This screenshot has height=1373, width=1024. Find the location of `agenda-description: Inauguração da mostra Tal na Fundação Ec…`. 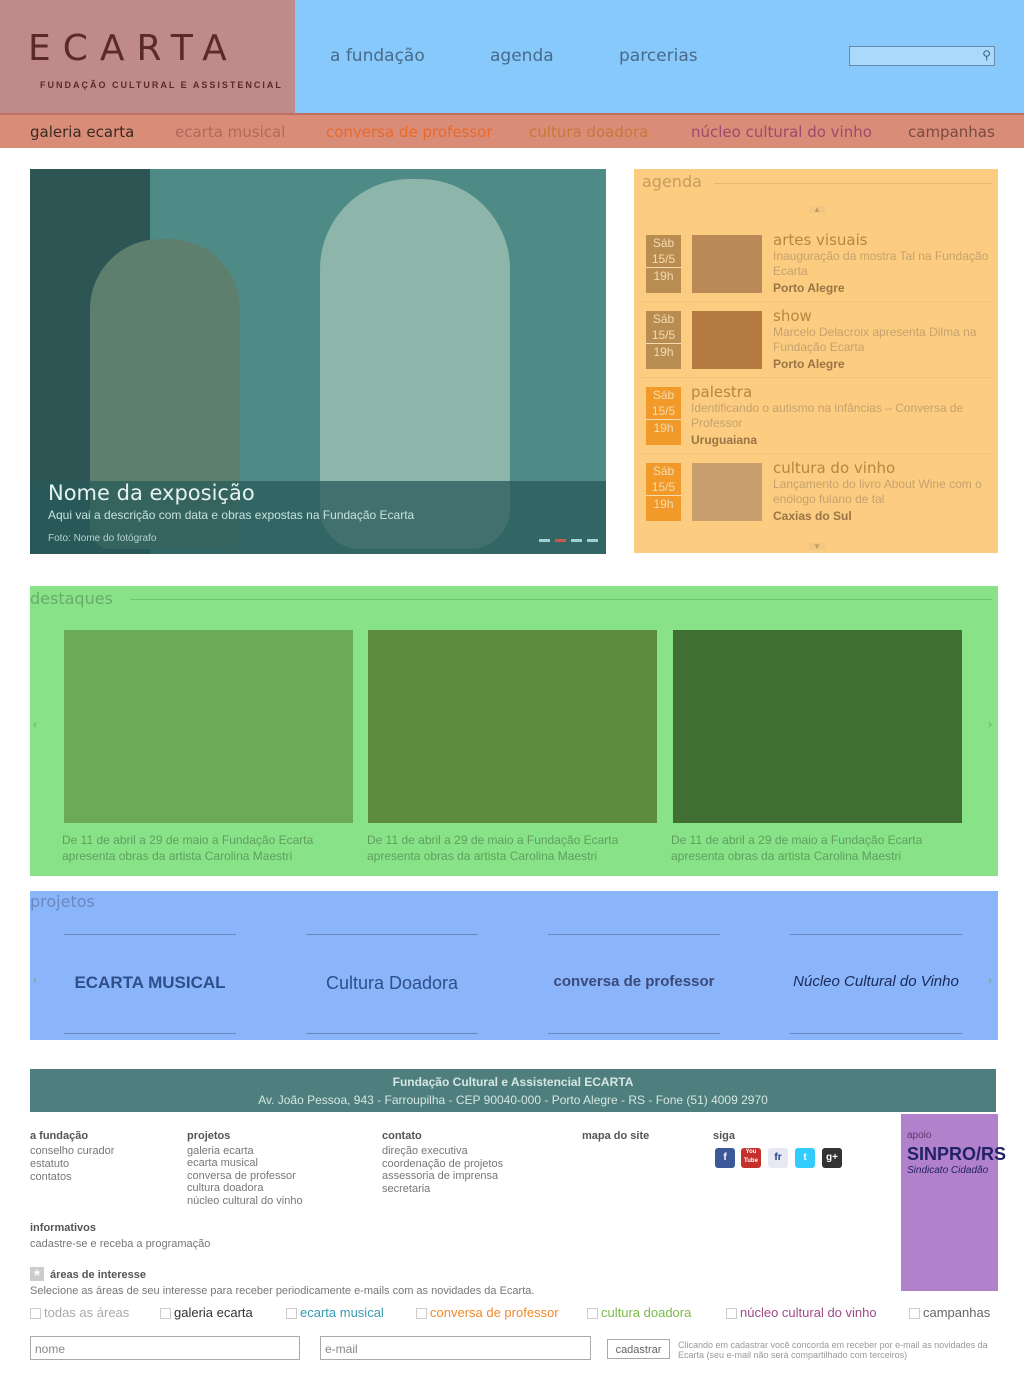

agenda-description: Inauguração da mostra Tal na Fundação Ec… is located at coordinates (881, 263).